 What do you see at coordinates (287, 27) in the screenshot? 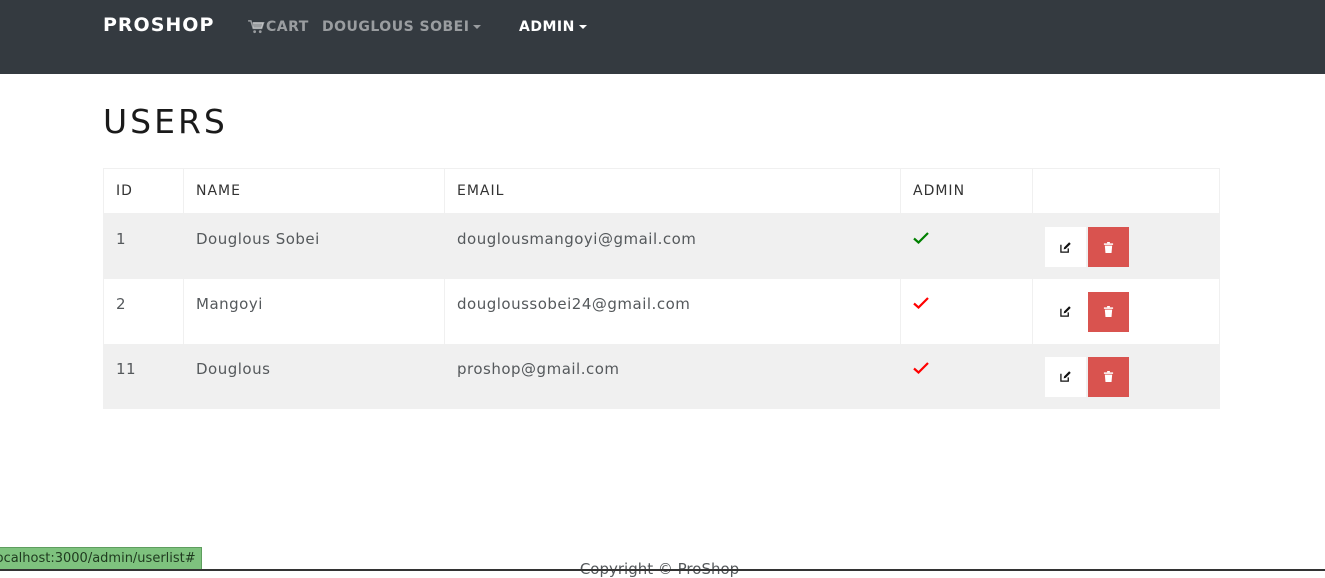
I see `cart-label: CART` at bounding box center [287, 27].